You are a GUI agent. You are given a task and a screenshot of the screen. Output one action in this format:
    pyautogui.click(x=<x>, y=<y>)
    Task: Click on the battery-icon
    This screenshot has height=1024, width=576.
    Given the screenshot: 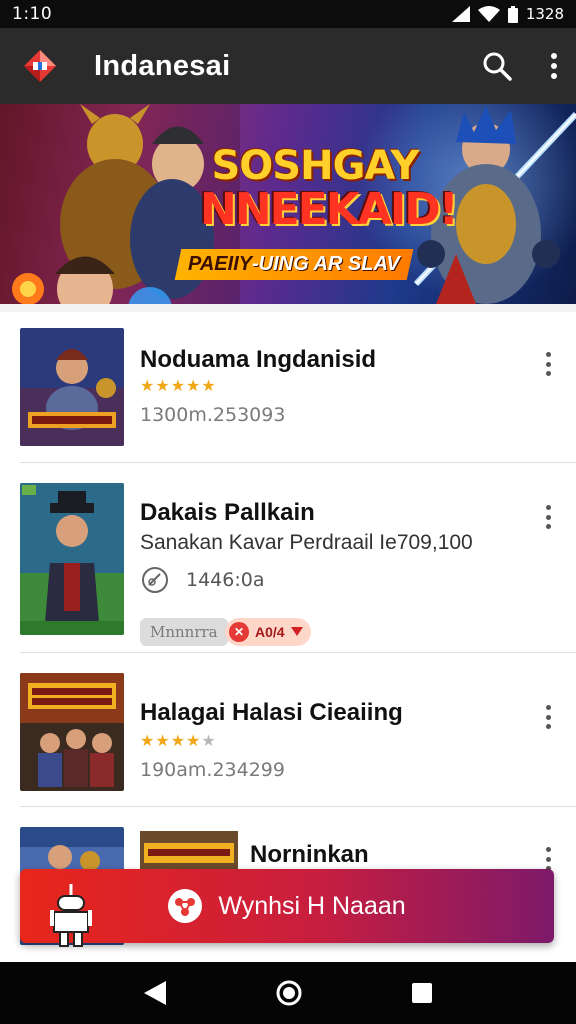 What is the action you would take?
    pyautogui.click(x=512, y=14)
    